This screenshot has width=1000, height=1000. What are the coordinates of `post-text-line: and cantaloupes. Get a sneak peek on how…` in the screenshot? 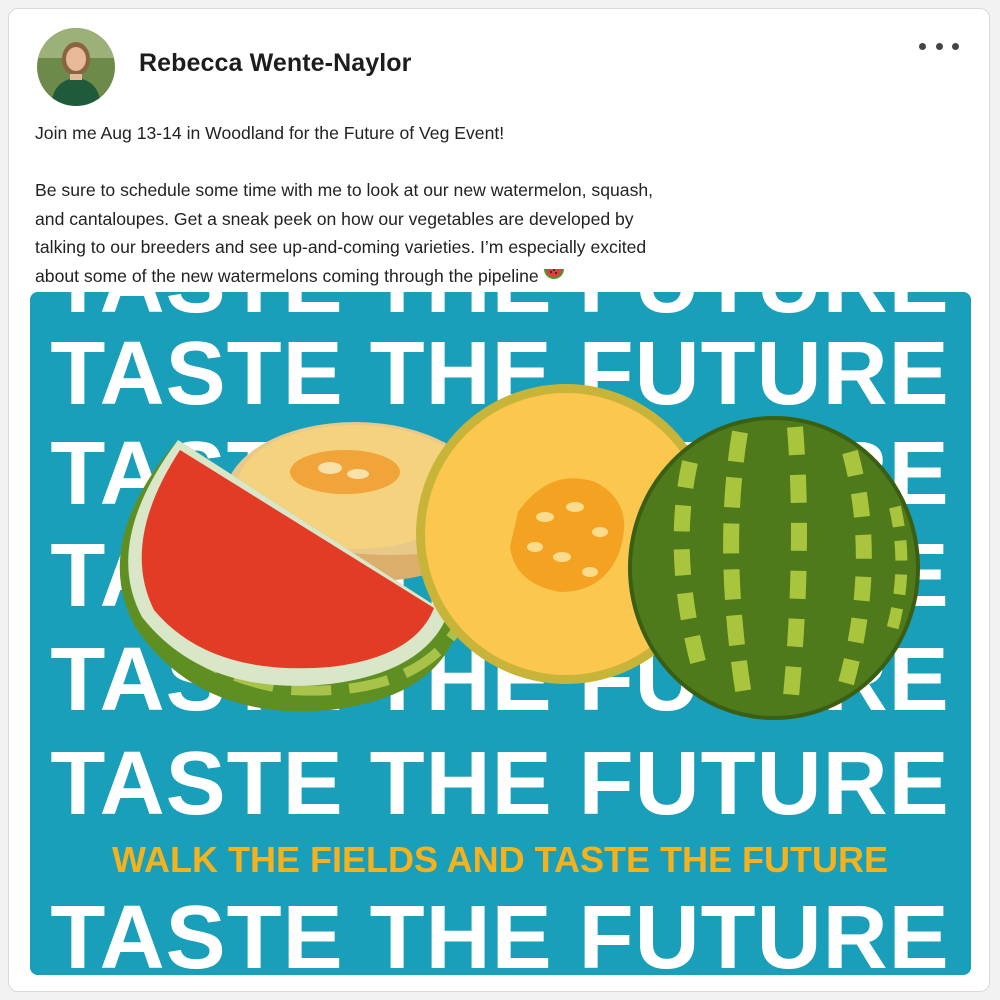 It's located at (334, 218).